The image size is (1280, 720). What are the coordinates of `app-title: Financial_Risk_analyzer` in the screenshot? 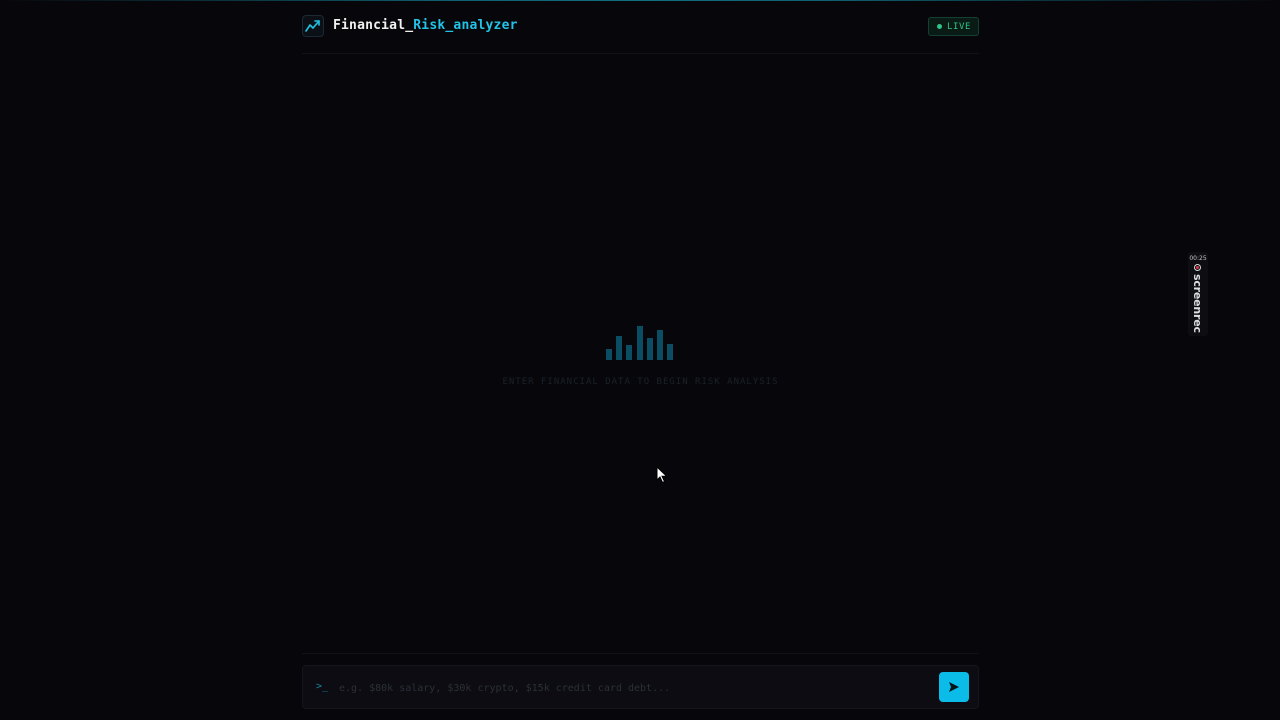 It's located at (425, 25).